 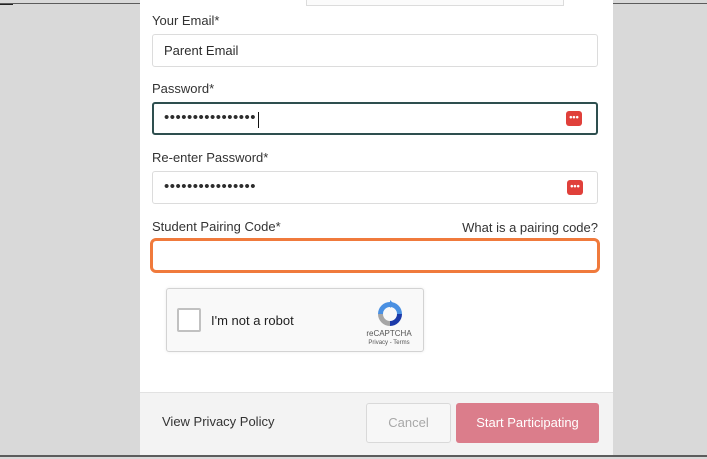 What do you see at coordinates (218, 421) in the screenshot?
I see `privacy-policy-link: View Privacy Policy` at bounding box center [218, 421].